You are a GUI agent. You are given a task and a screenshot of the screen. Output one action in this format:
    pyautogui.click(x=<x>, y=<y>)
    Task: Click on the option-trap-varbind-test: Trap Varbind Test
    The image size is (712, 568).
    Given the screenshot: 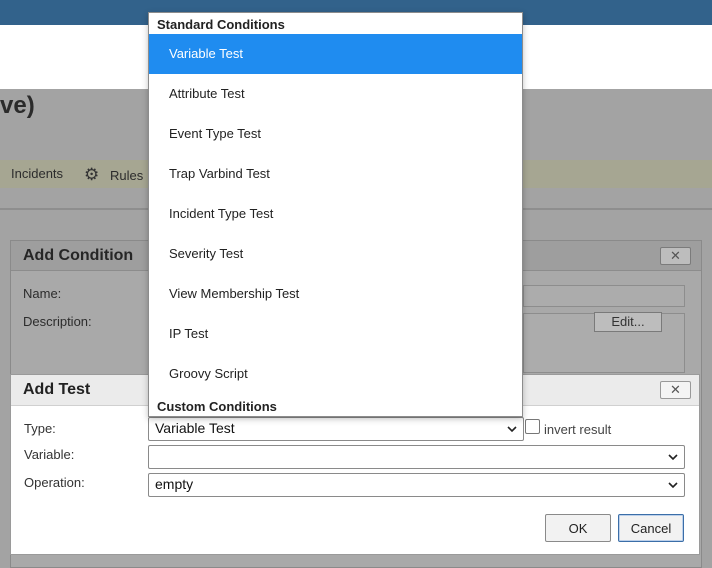 What is the action you would take?
    pyautogui.click(x=335, y=174)
    